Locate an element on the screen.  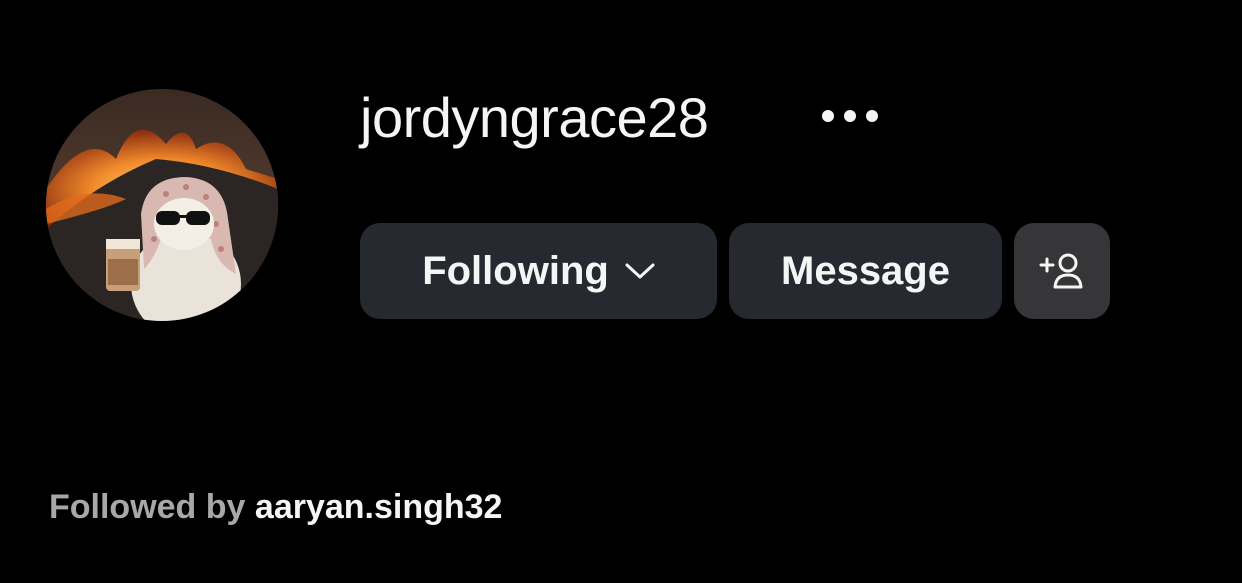
profile-avatar is located at coordinates (162, 205).